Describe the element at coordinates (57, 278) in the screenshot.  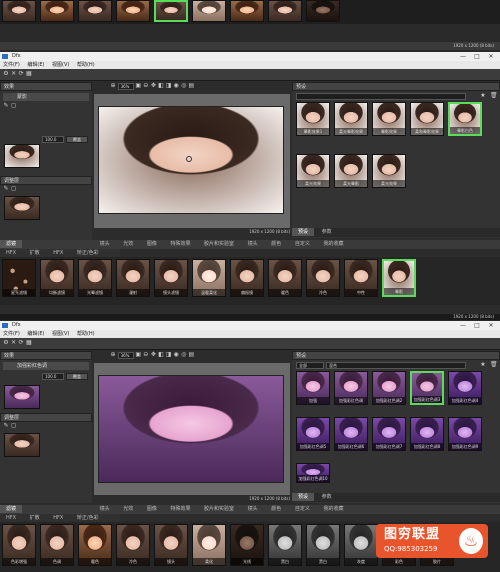
I see `filter-thumb: 均衡滤镜` at that location.